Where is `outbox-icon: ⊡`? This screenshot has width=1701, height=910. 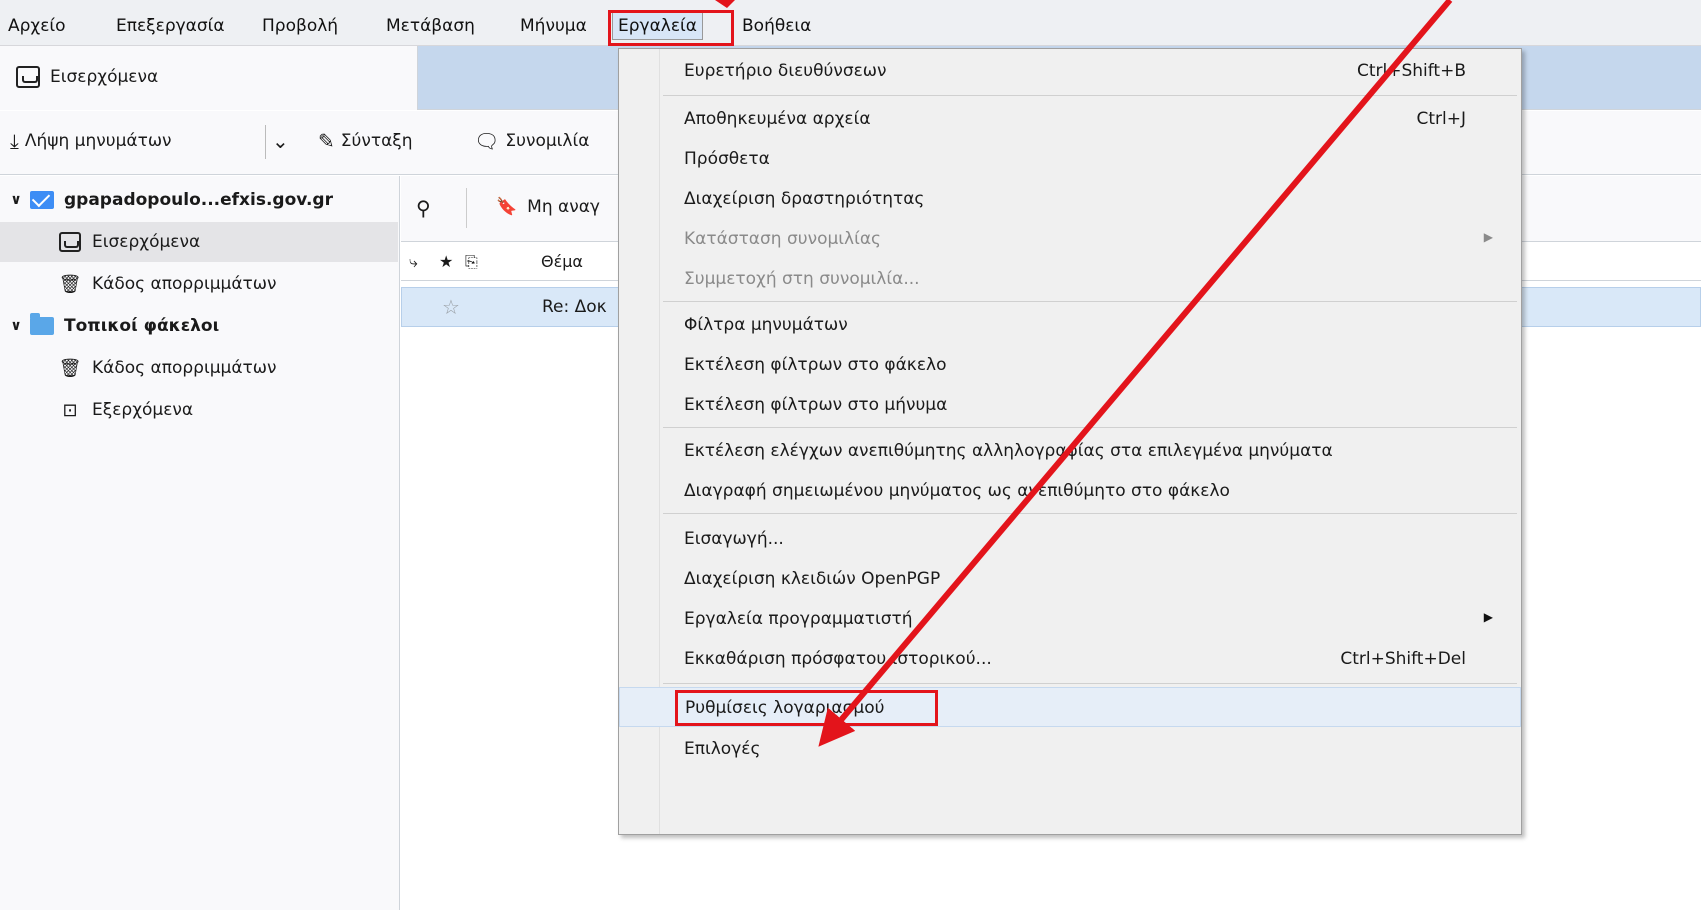 outbox-icon: ⊡ is located at coordinates (70, 410).